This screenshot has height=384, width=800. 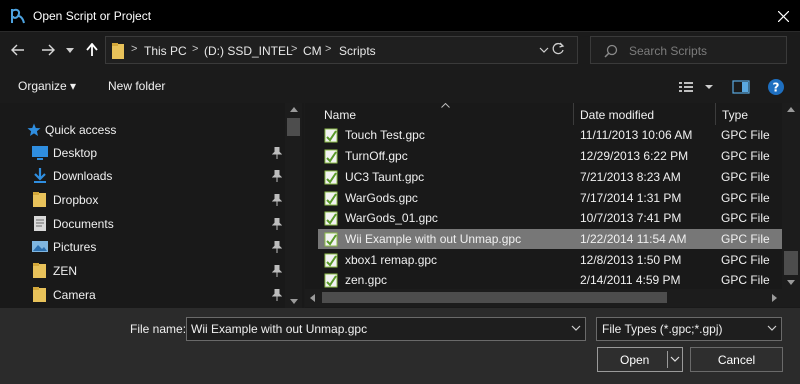 I want to click on vertical-scroll-thumb, so click(x=791, y=263).